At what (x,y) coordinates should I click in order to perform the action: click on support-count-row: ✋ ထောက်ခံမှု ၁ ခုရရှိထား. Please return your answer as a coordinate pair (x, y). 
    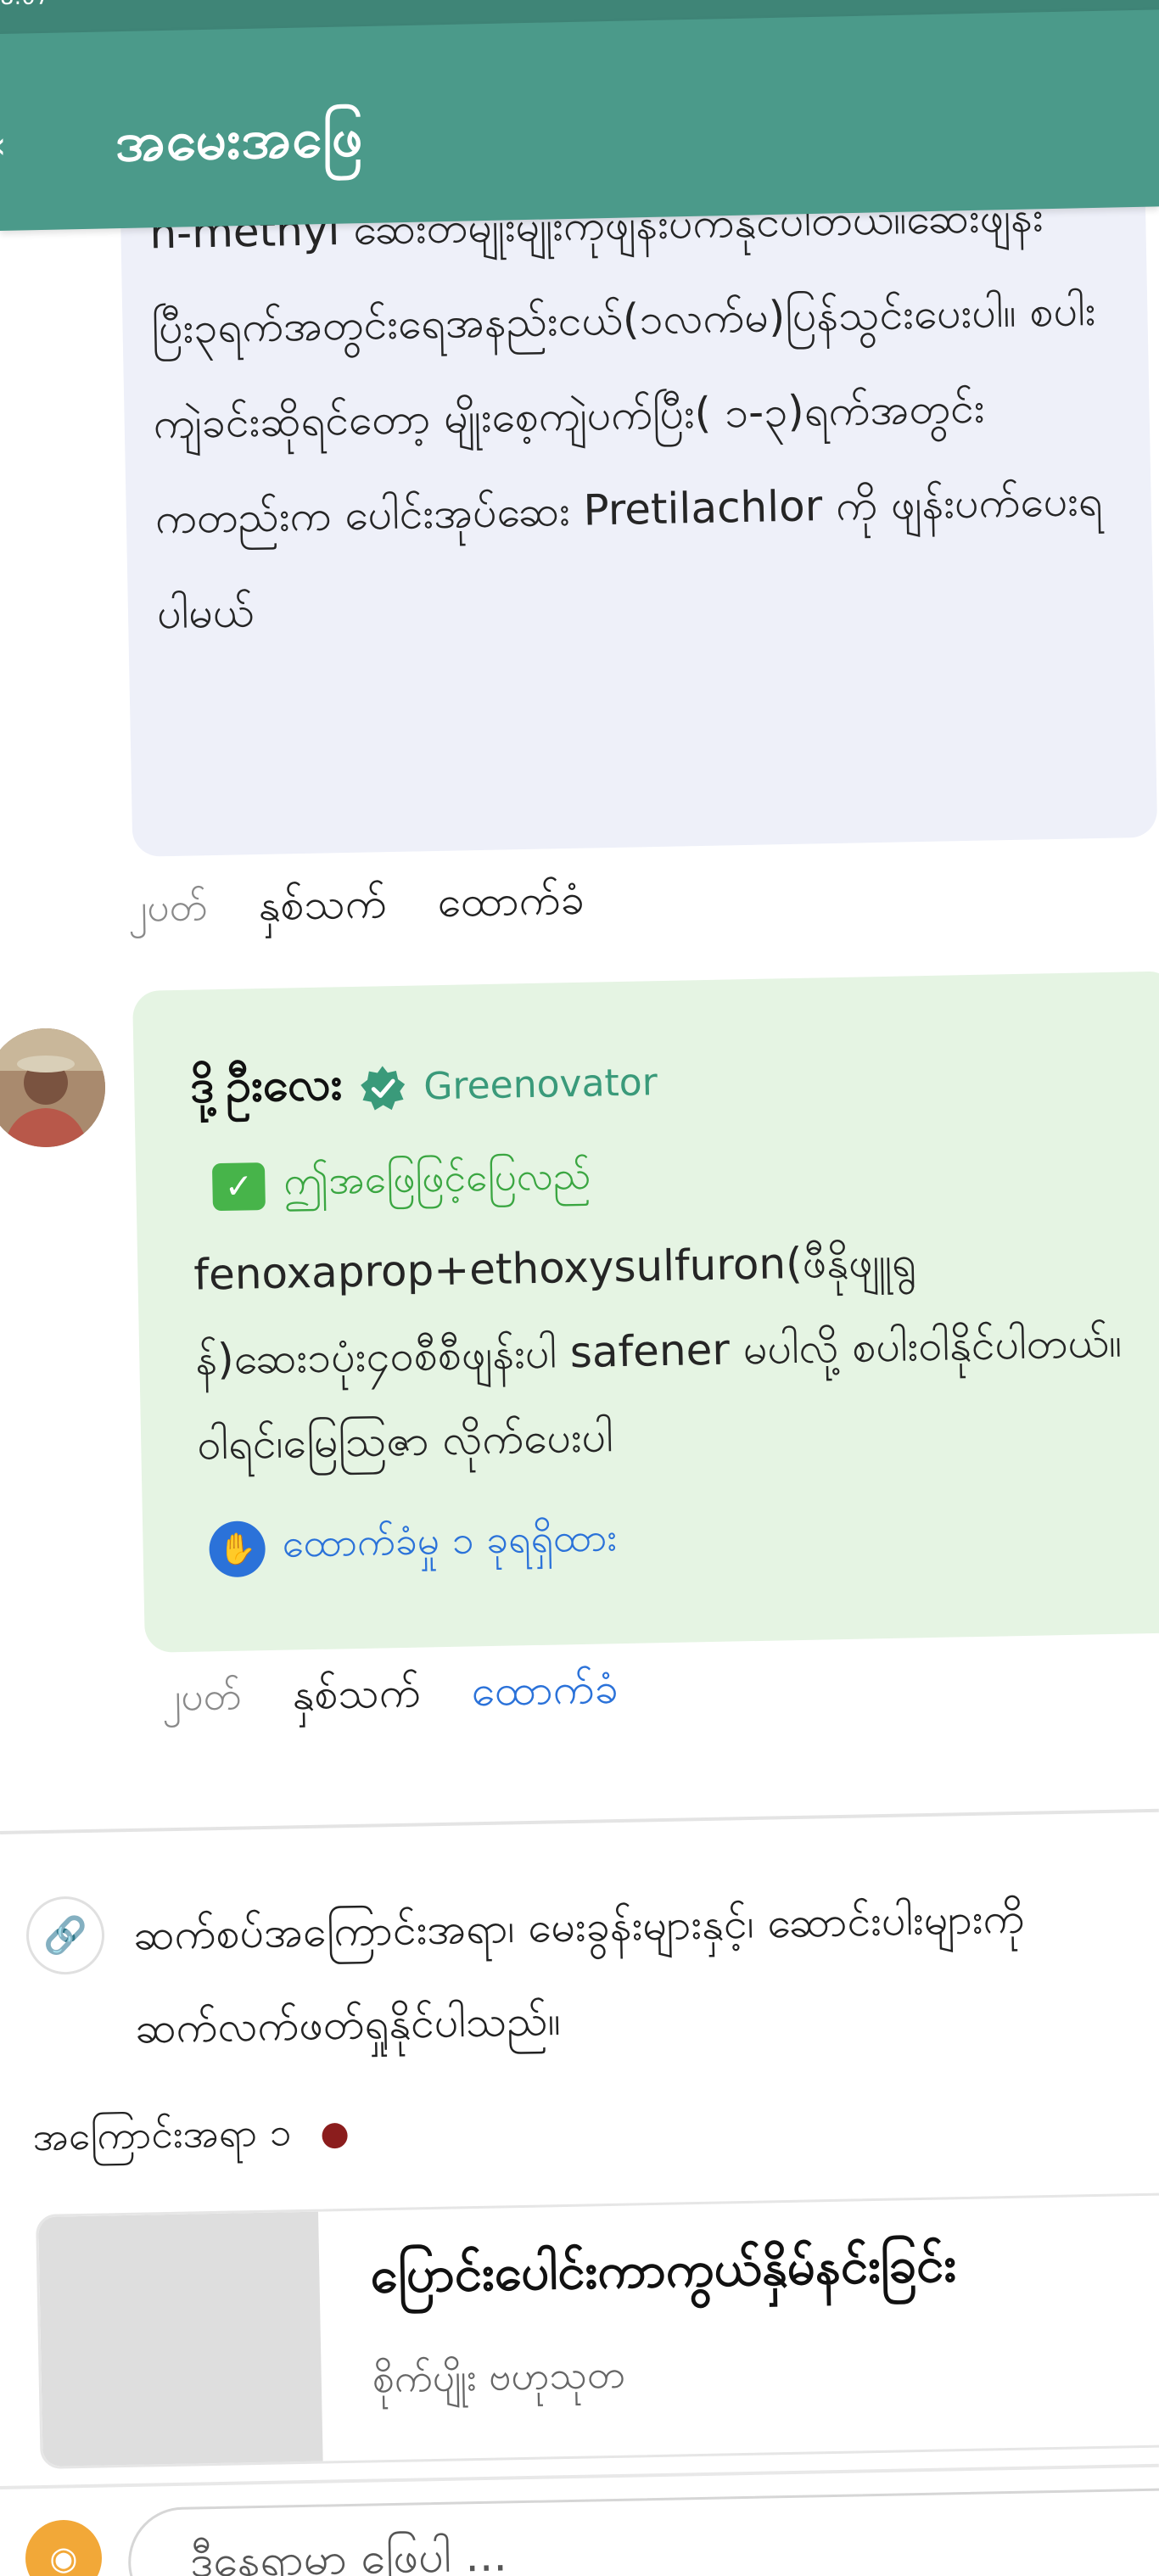
    Looking at the image, I should click on (681, 1540).